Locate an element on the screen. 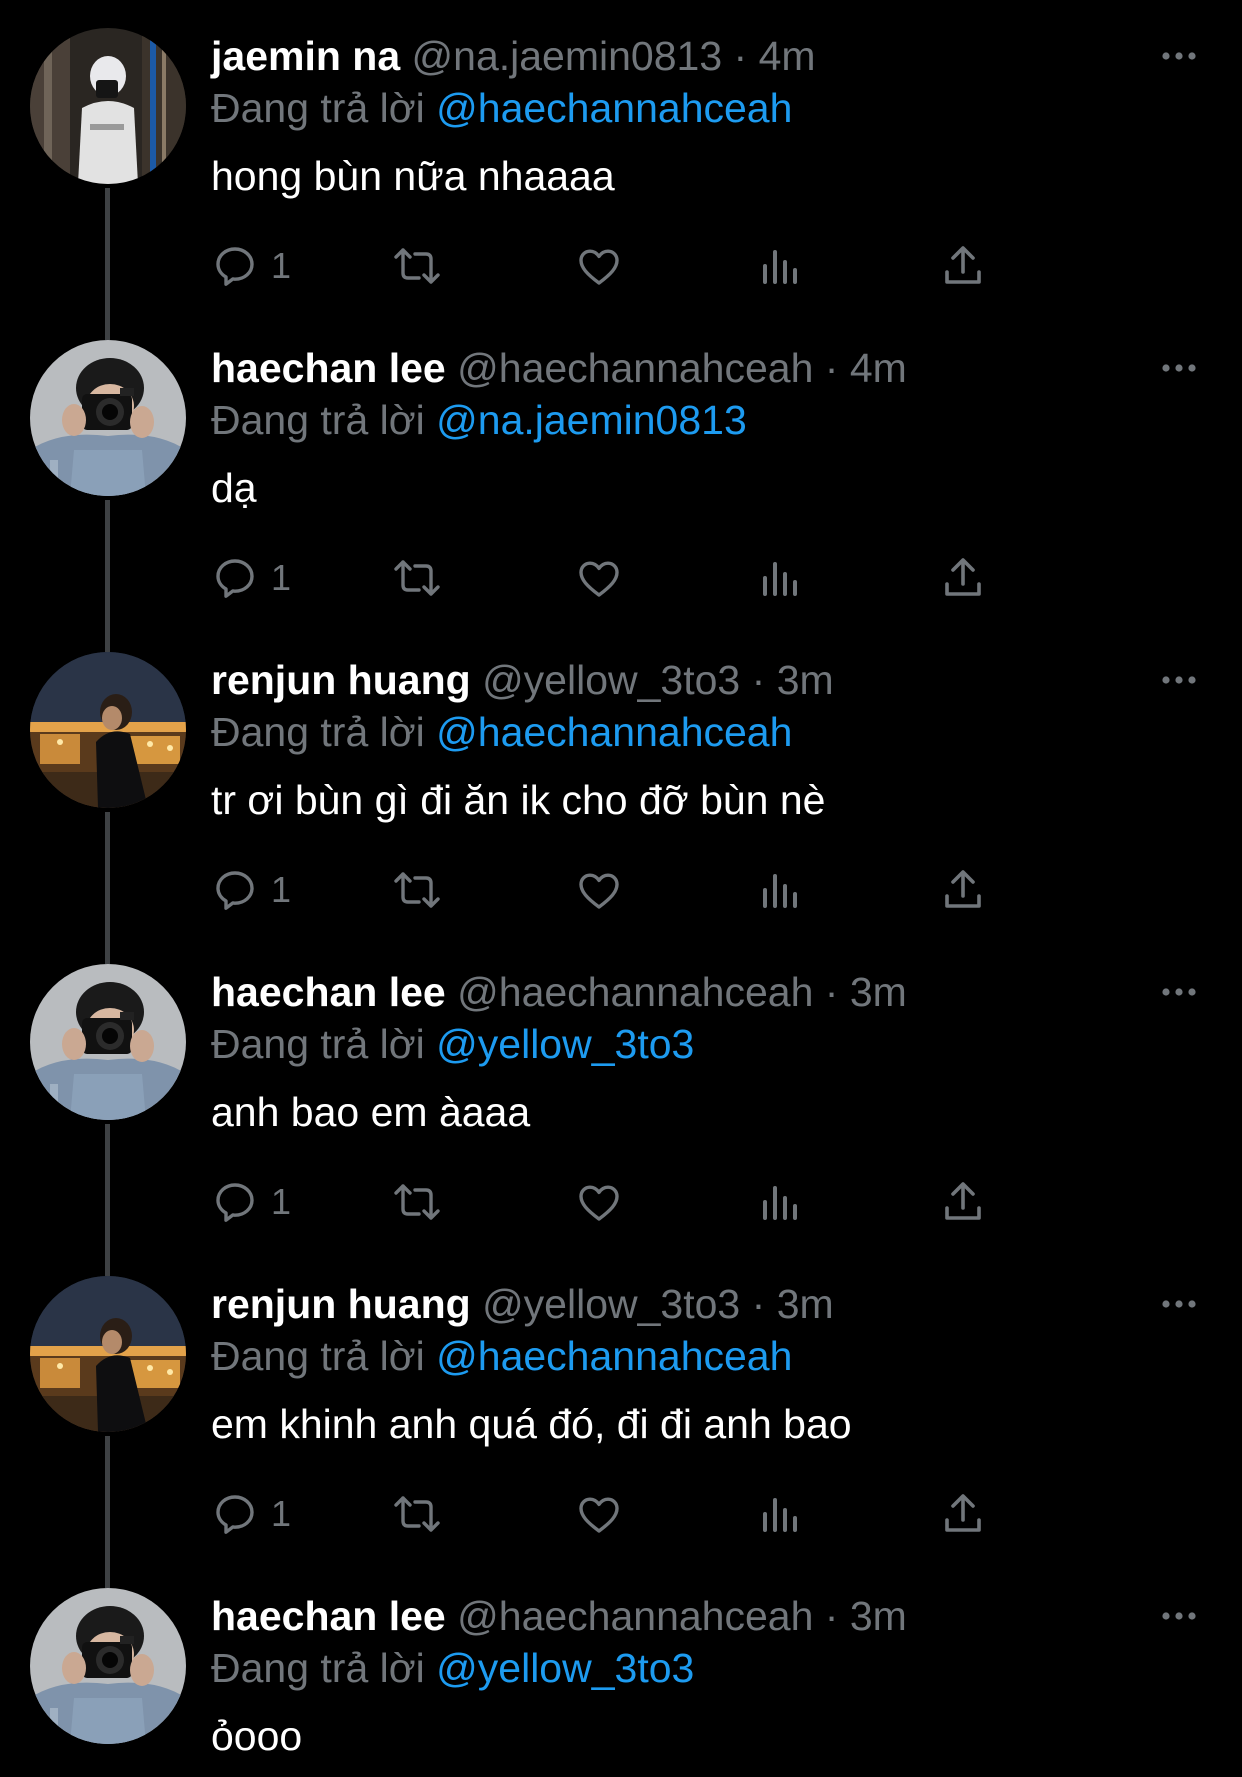 This screenshot has width=1242, height=1777. replying-to: Đang trả lời @haechannahceah is located at coordinates (501, 108).